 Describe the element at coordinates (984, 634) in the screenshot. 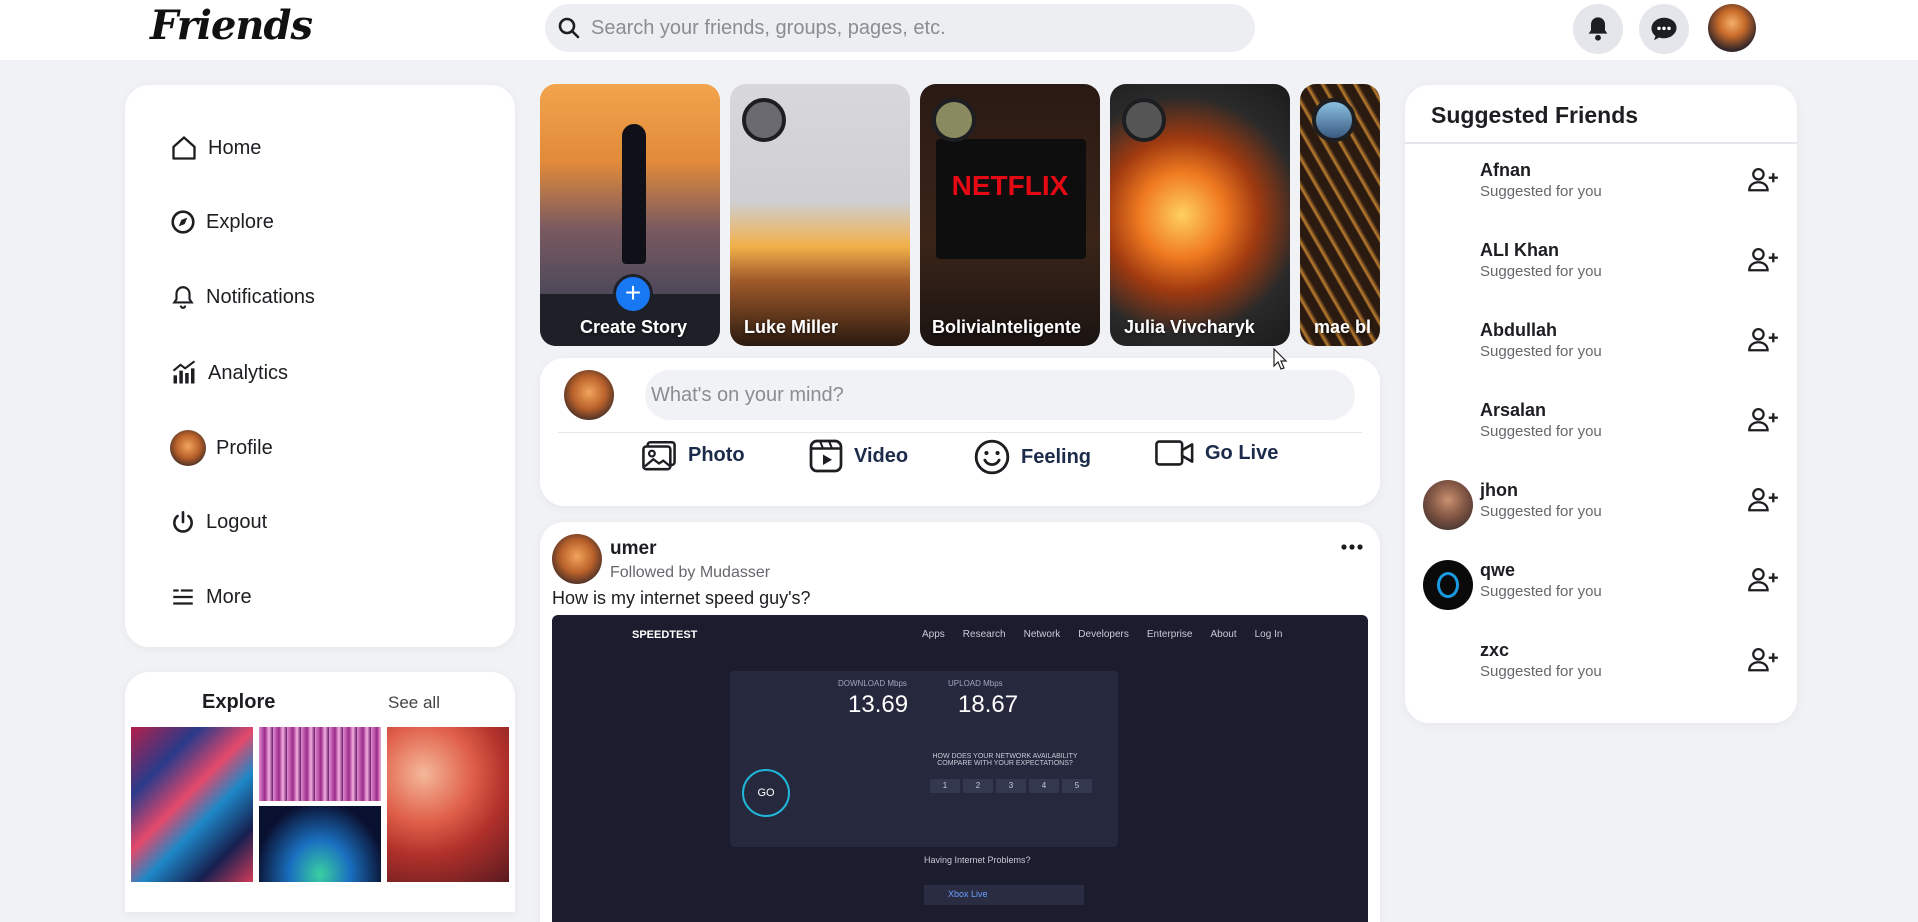

I see `nav-link: Research` at that location.